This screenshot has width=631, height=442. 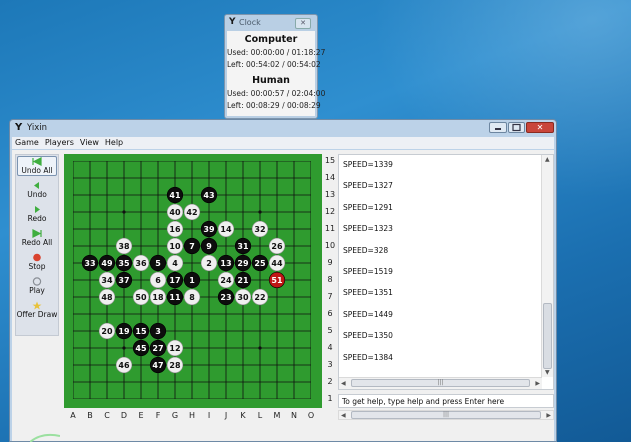 What do you see at coordinates (175, 229) in the screenshot?
I see `move-number: 16` at bounding box center [175, 229].